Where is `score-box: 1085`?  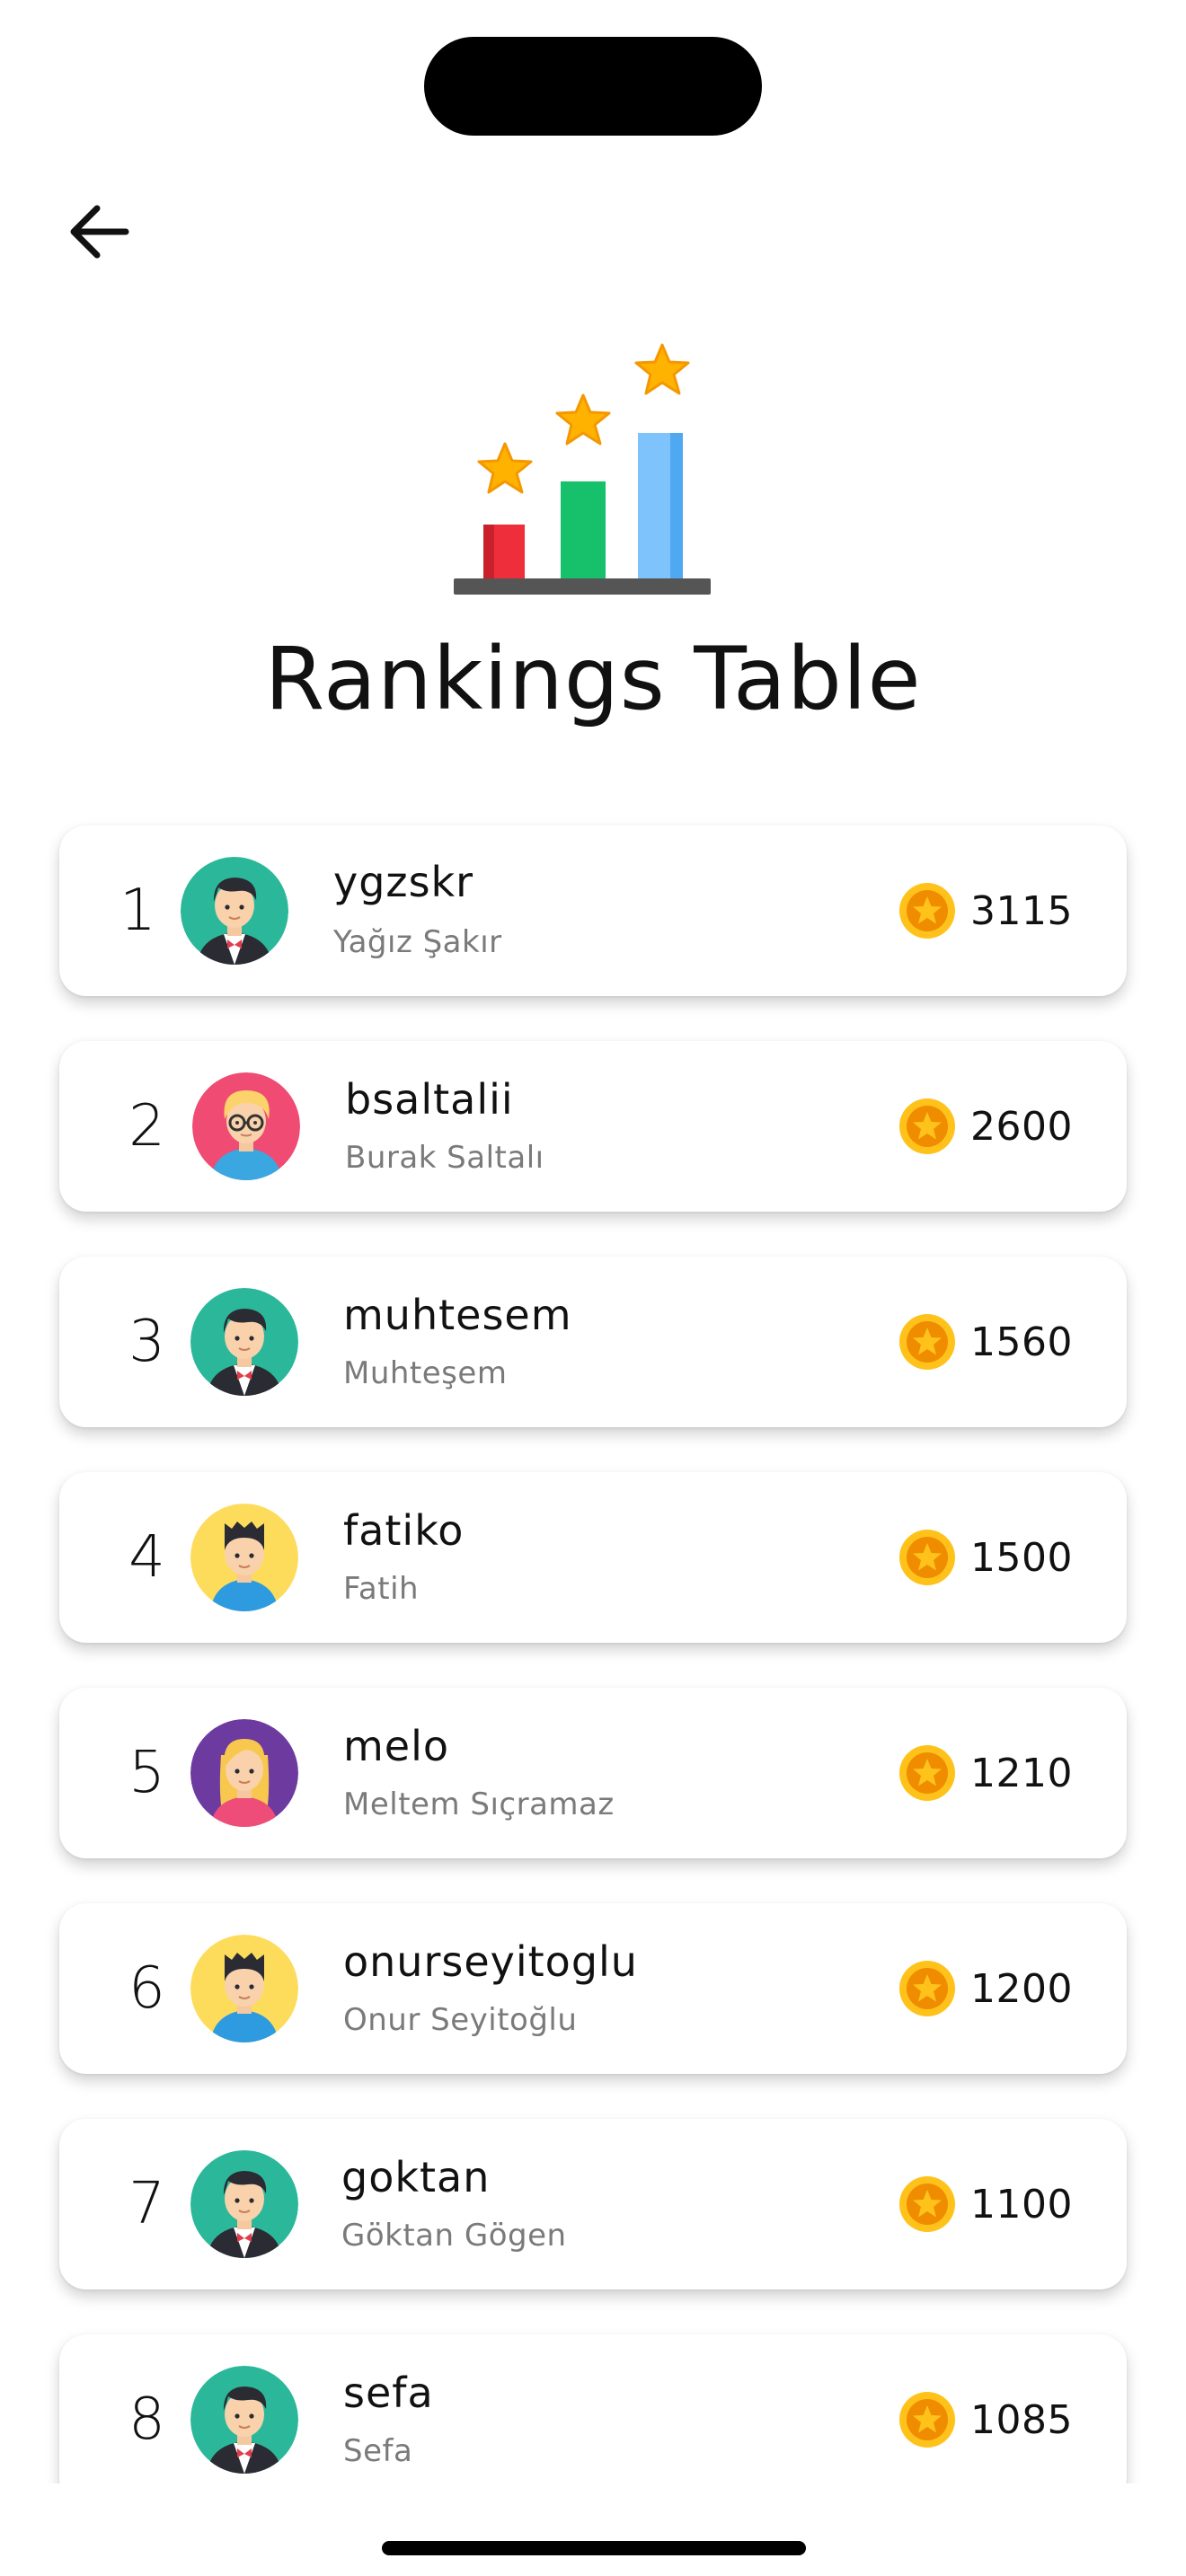
score-box: 1085 is located at coordinates (985, 2408).